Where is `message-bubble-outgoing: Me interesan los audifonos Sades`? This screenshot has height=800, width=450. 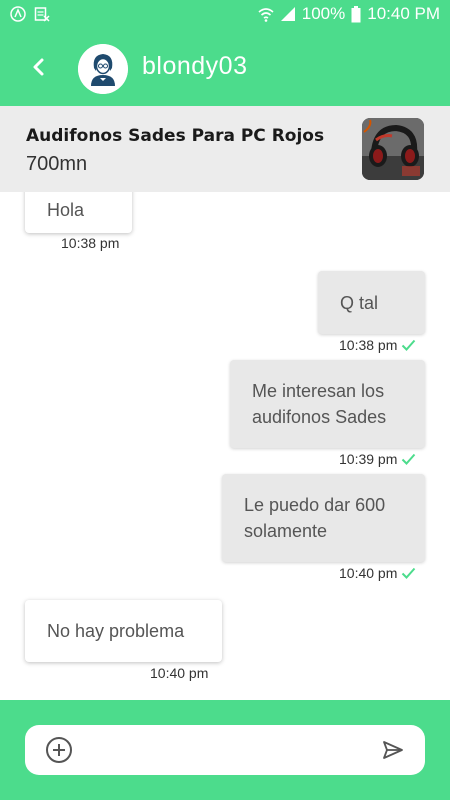
message-bubble-outgoing: Me interesan los audifonos Sades is located at coordinates (327, 404).